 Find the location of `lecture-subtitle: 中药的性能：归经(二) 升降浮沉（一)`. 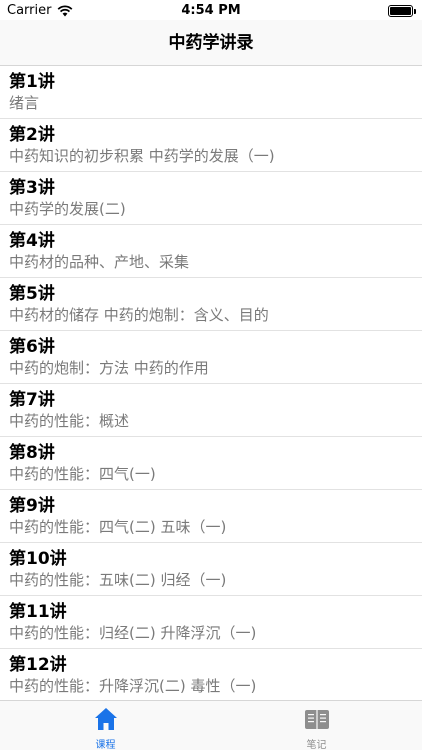

lecture-subtitle: 中药的性能：归经(二) 升降浮沉（一) is located at coordinates (133, 633).